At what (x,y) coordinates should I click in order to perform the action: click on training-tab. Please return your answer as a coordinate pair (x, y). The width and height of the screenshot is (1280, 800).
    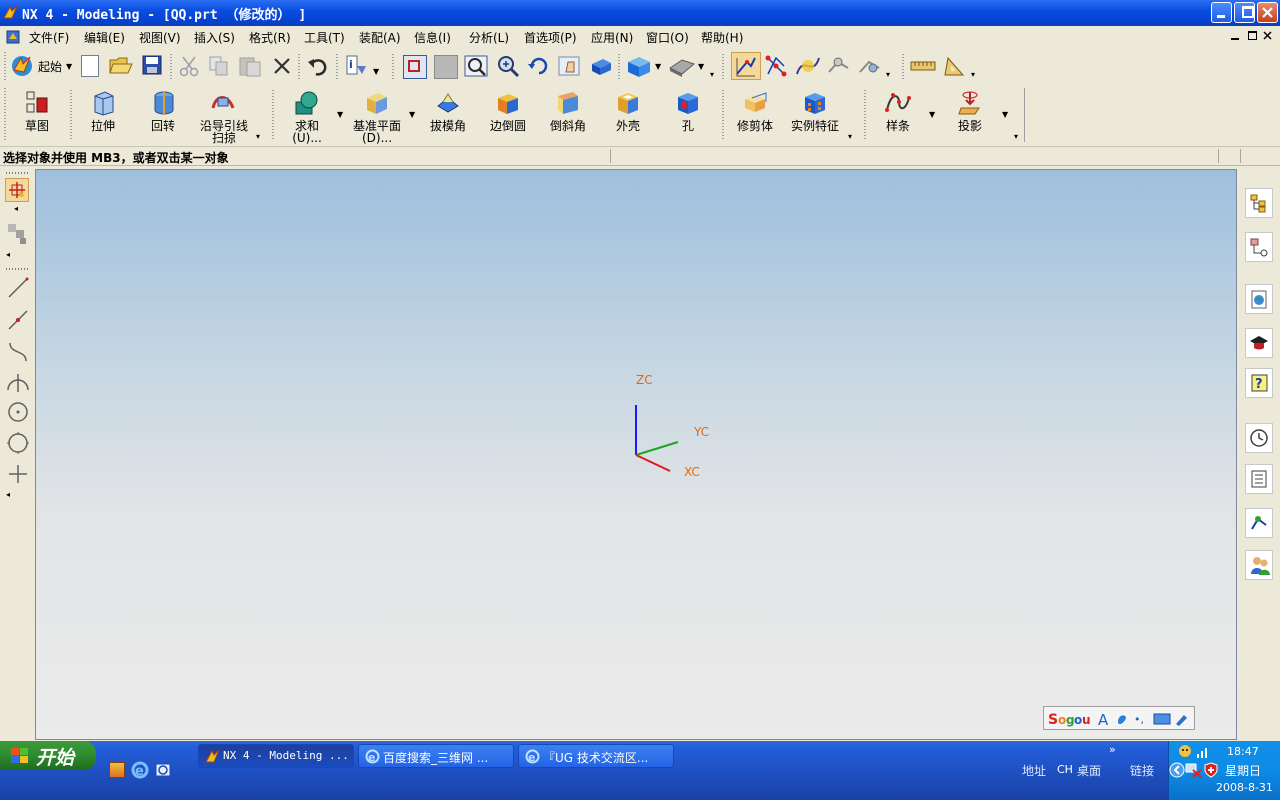
    Looking at the image, I should click on (1259, 343).